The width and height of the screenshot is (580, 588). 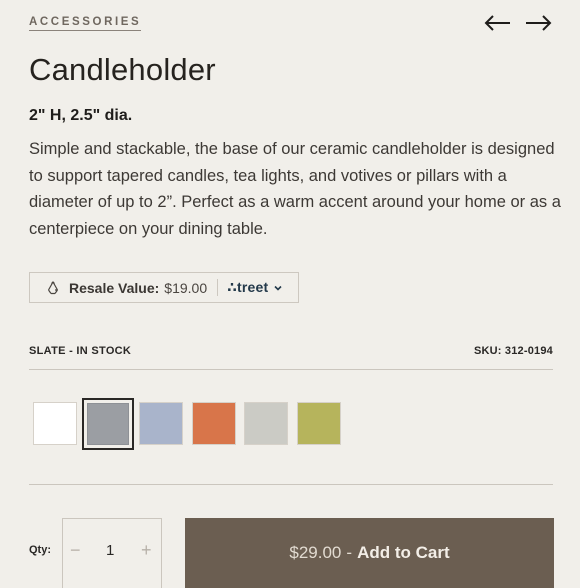 What do you see at coordinates (80, 351) in the screenshot?
I see `stock-status: SLATE - IN STOCK` at bounding box center [80, 351].